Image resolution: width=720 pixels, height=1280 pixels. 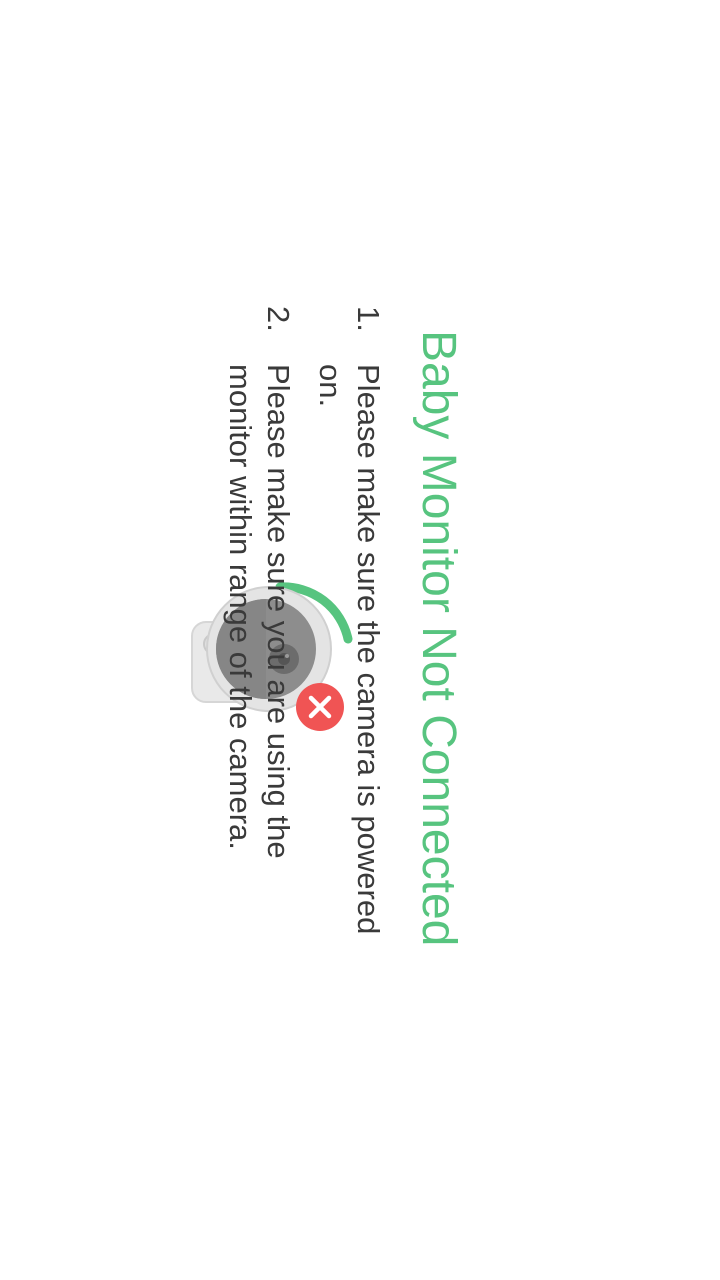 I want to click on connection-status-title: Baby Monitor Not Connected, so click(x=438, y=638).